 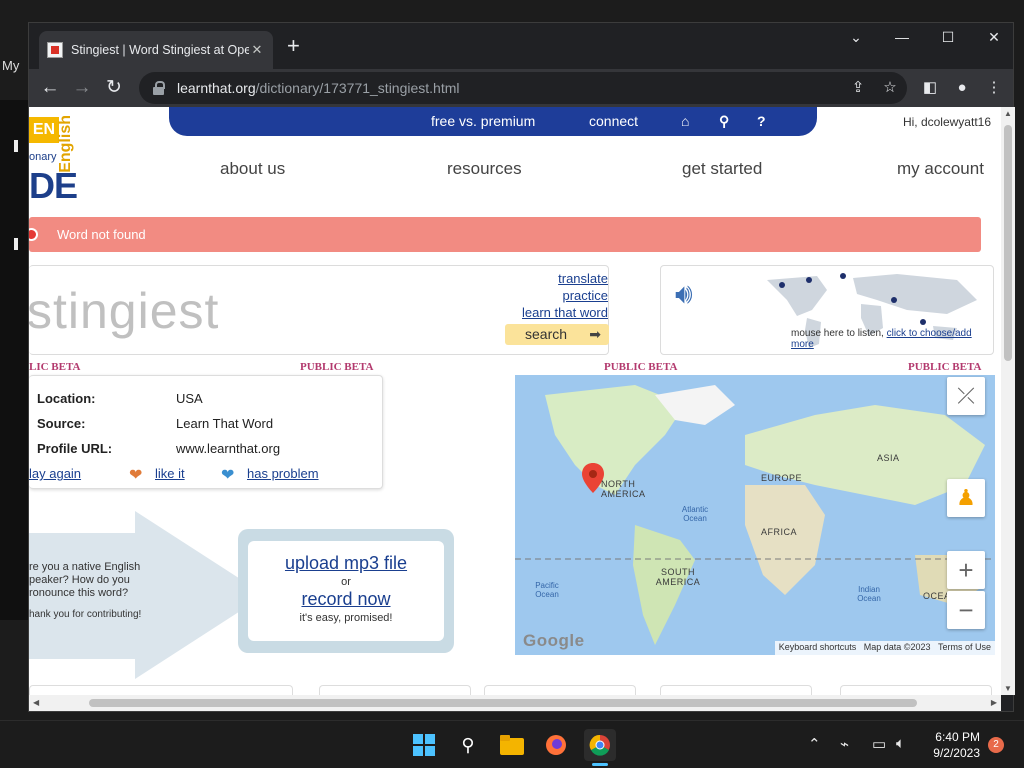 What do you see at coordinates (782, 478) in the screenshot?
I see `map-label-europe: EUROPE` at bounding box center [782, 478].